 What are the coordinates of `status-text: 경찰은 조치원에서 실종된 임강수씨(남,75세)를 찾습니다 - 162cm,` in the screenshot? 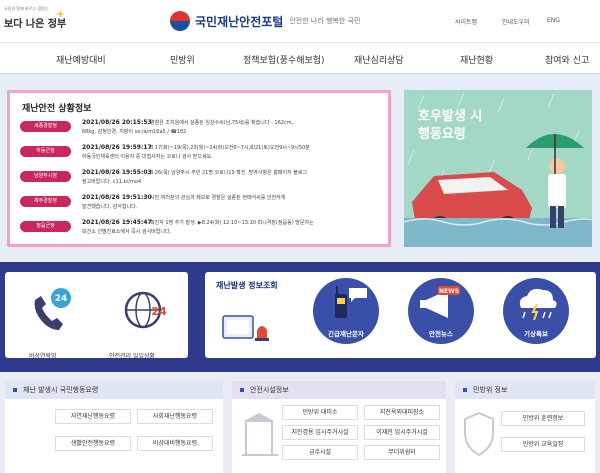 It's located at (222, 123).